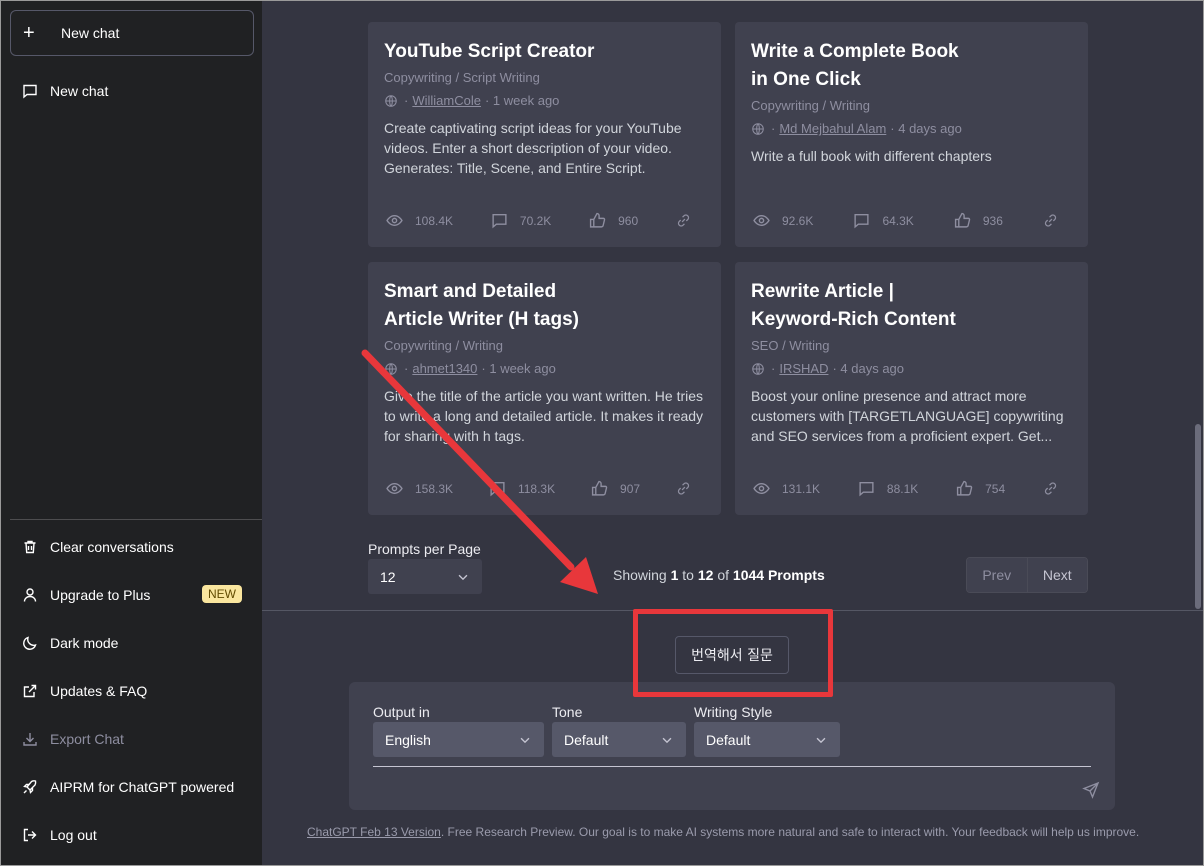 This screenshot has height=866, width=1204. Describe the element at coordinates (980, 488) in the screenshot. I see `like-button: 754` at that location.